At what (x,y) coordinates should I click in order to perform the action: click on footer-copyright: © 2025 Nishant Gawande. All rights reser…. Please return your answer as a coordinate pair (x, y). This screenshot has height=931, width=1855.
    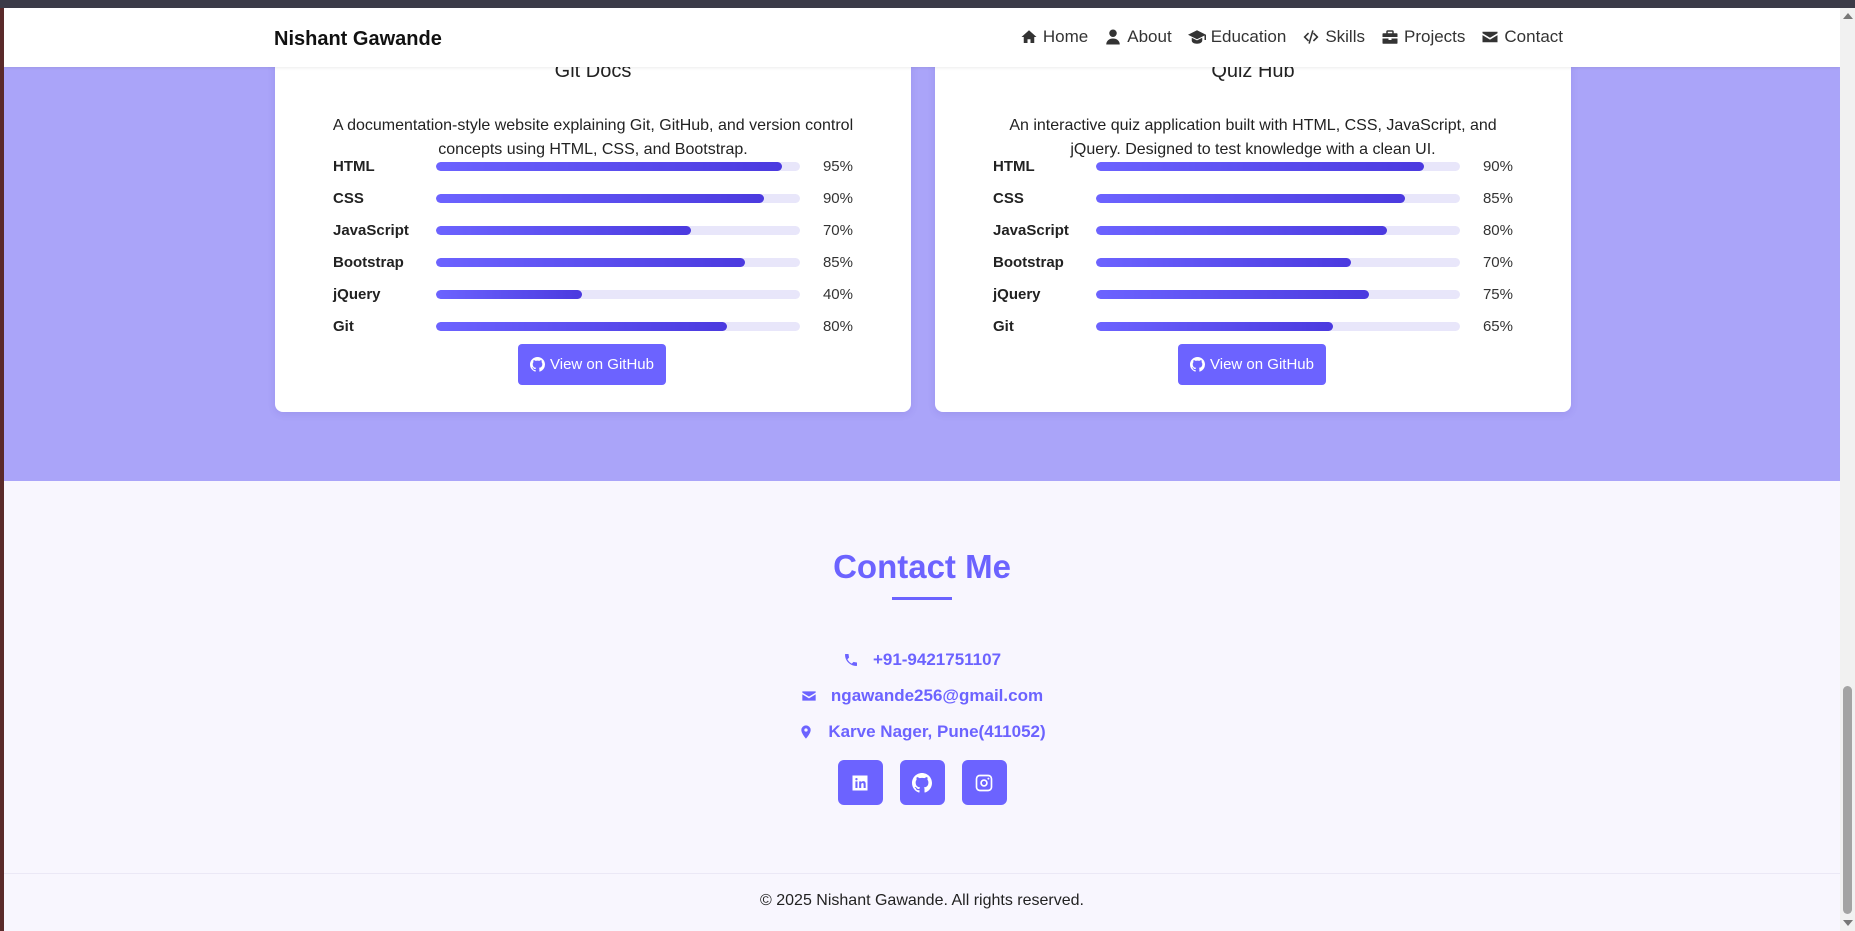
    Looking at the image, I should click on (922, 900).